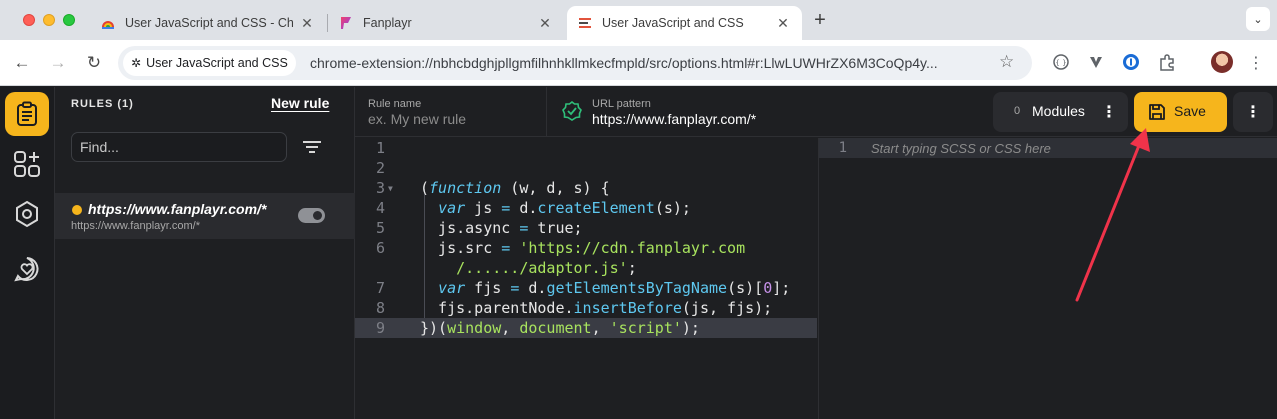  What do you see at coordinates (1131, 62) in the screenshot?
I see `password-manager-icon` at bounding box center [1131, 62].